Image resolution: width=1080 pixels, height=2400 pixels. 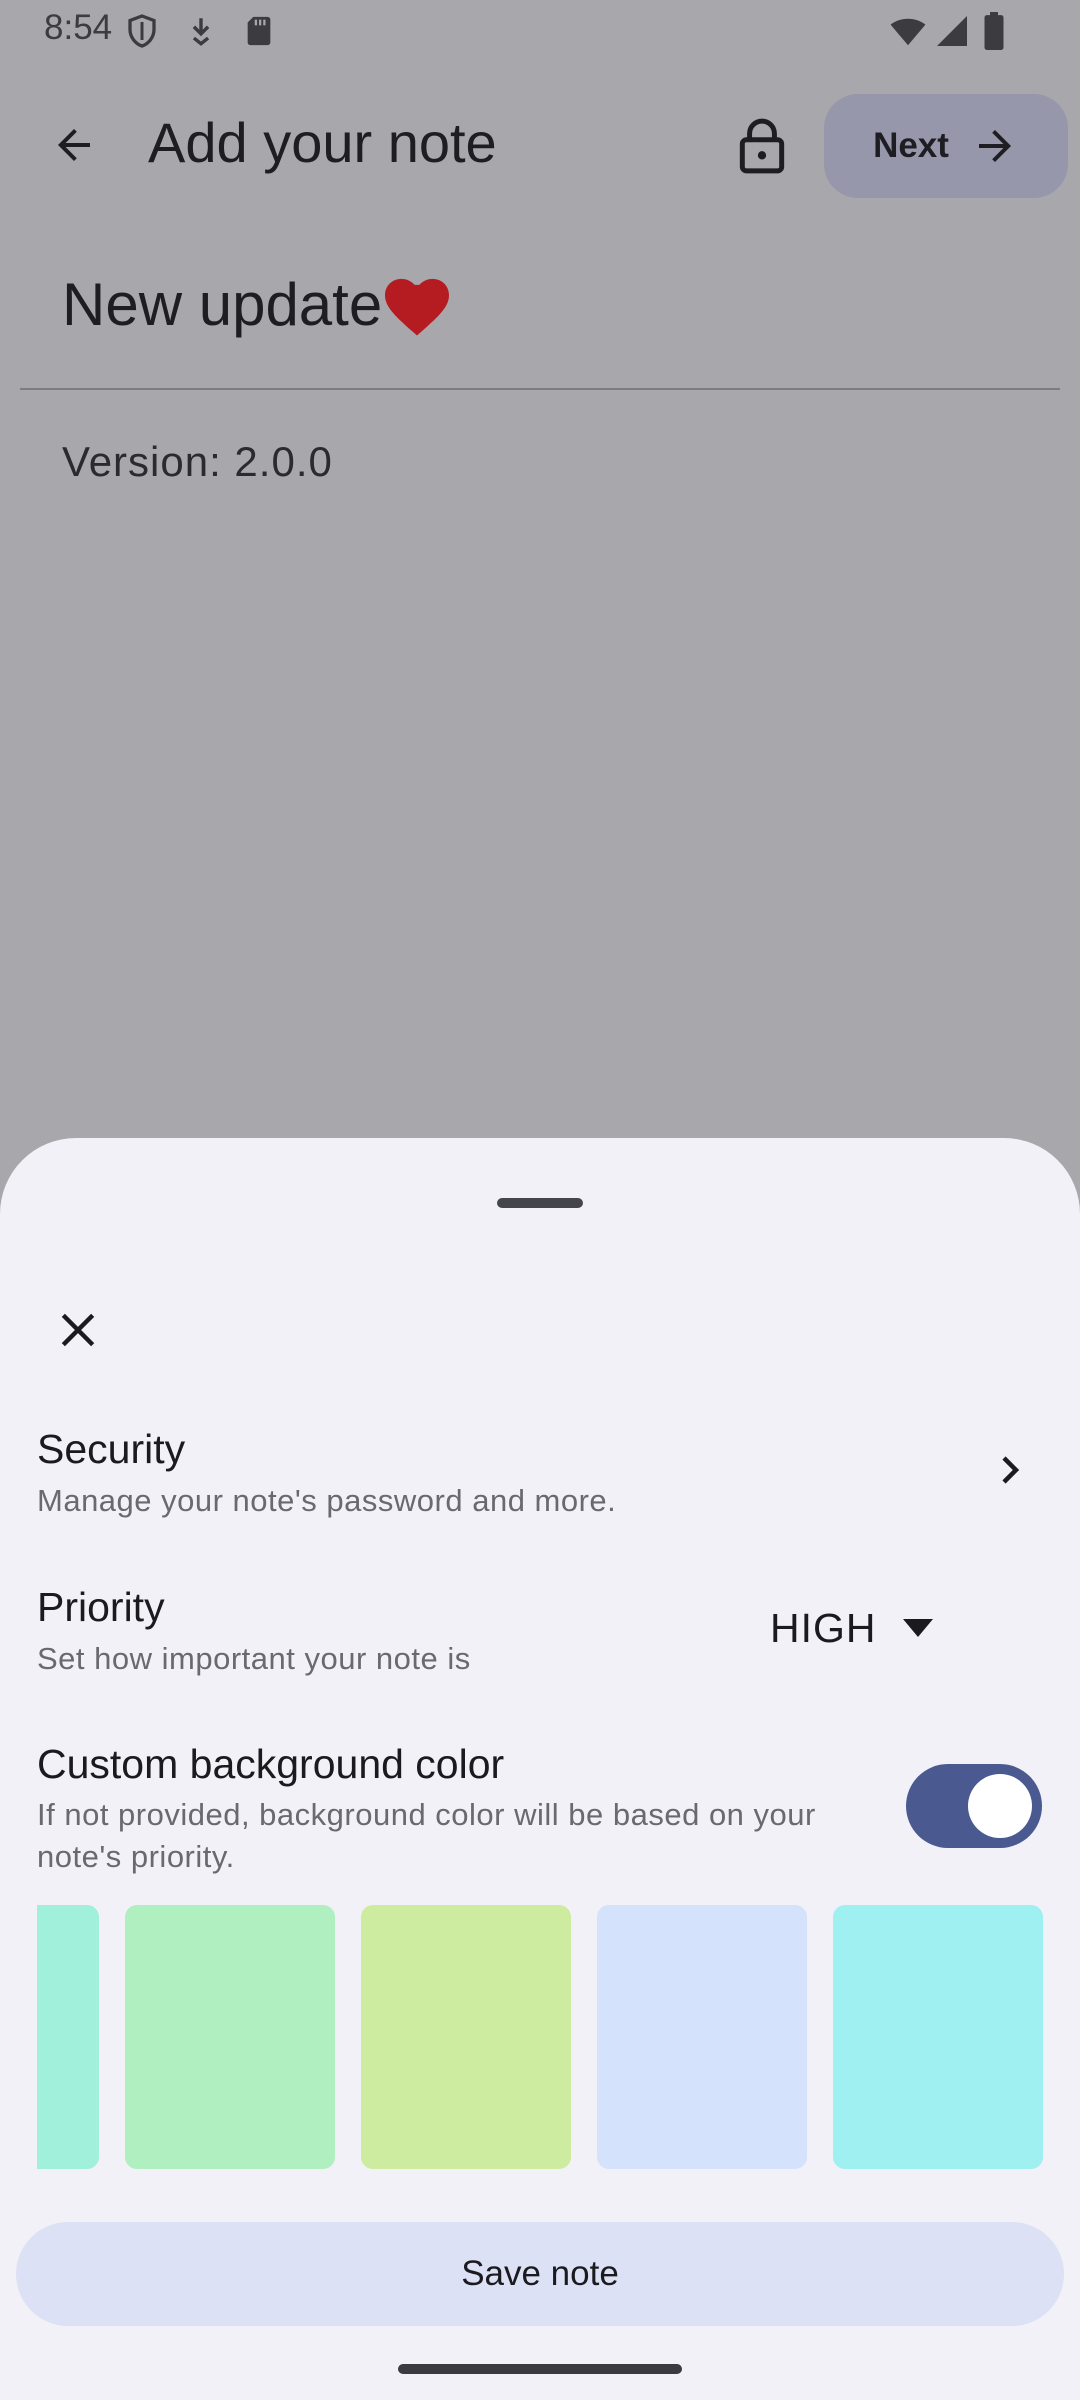 I want to click on note-body-field: Version: 2.0.0, so click(x=197, y=462).